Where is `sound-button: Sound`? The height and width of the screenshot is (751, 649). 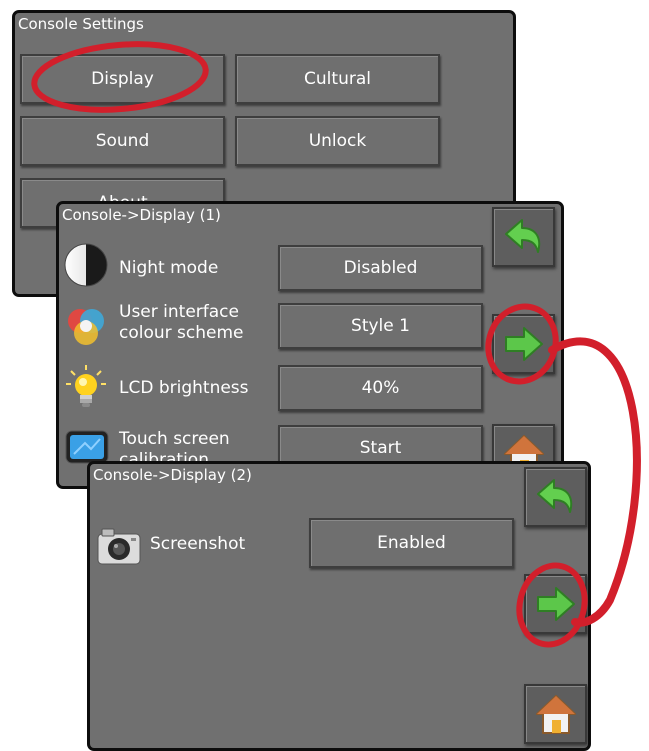 sound-button: Sound is located at coordinates (122, 141).